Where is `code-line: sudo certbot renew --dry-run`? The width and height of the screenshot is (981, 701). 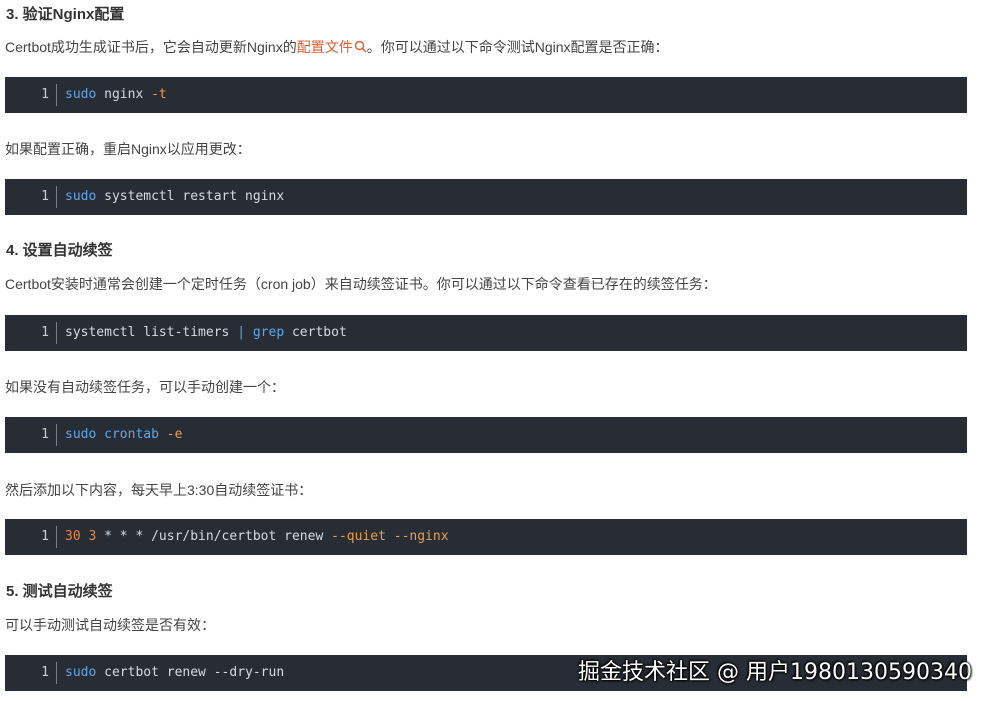 code-line: sudo certbot renew --dry-run is located at coordinates (174, 673).